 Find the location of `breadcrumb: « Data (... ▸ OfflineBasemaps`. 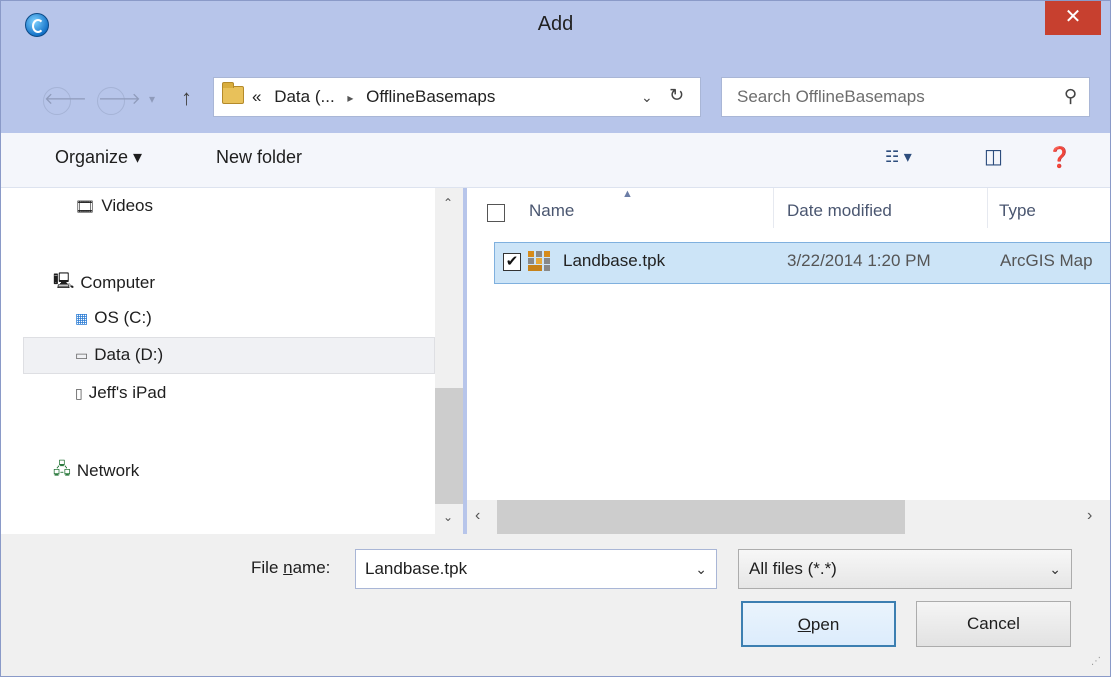

breadcrumb: « Data (... ▸ OfflineBasemaps is located at coordinates (373, 97).